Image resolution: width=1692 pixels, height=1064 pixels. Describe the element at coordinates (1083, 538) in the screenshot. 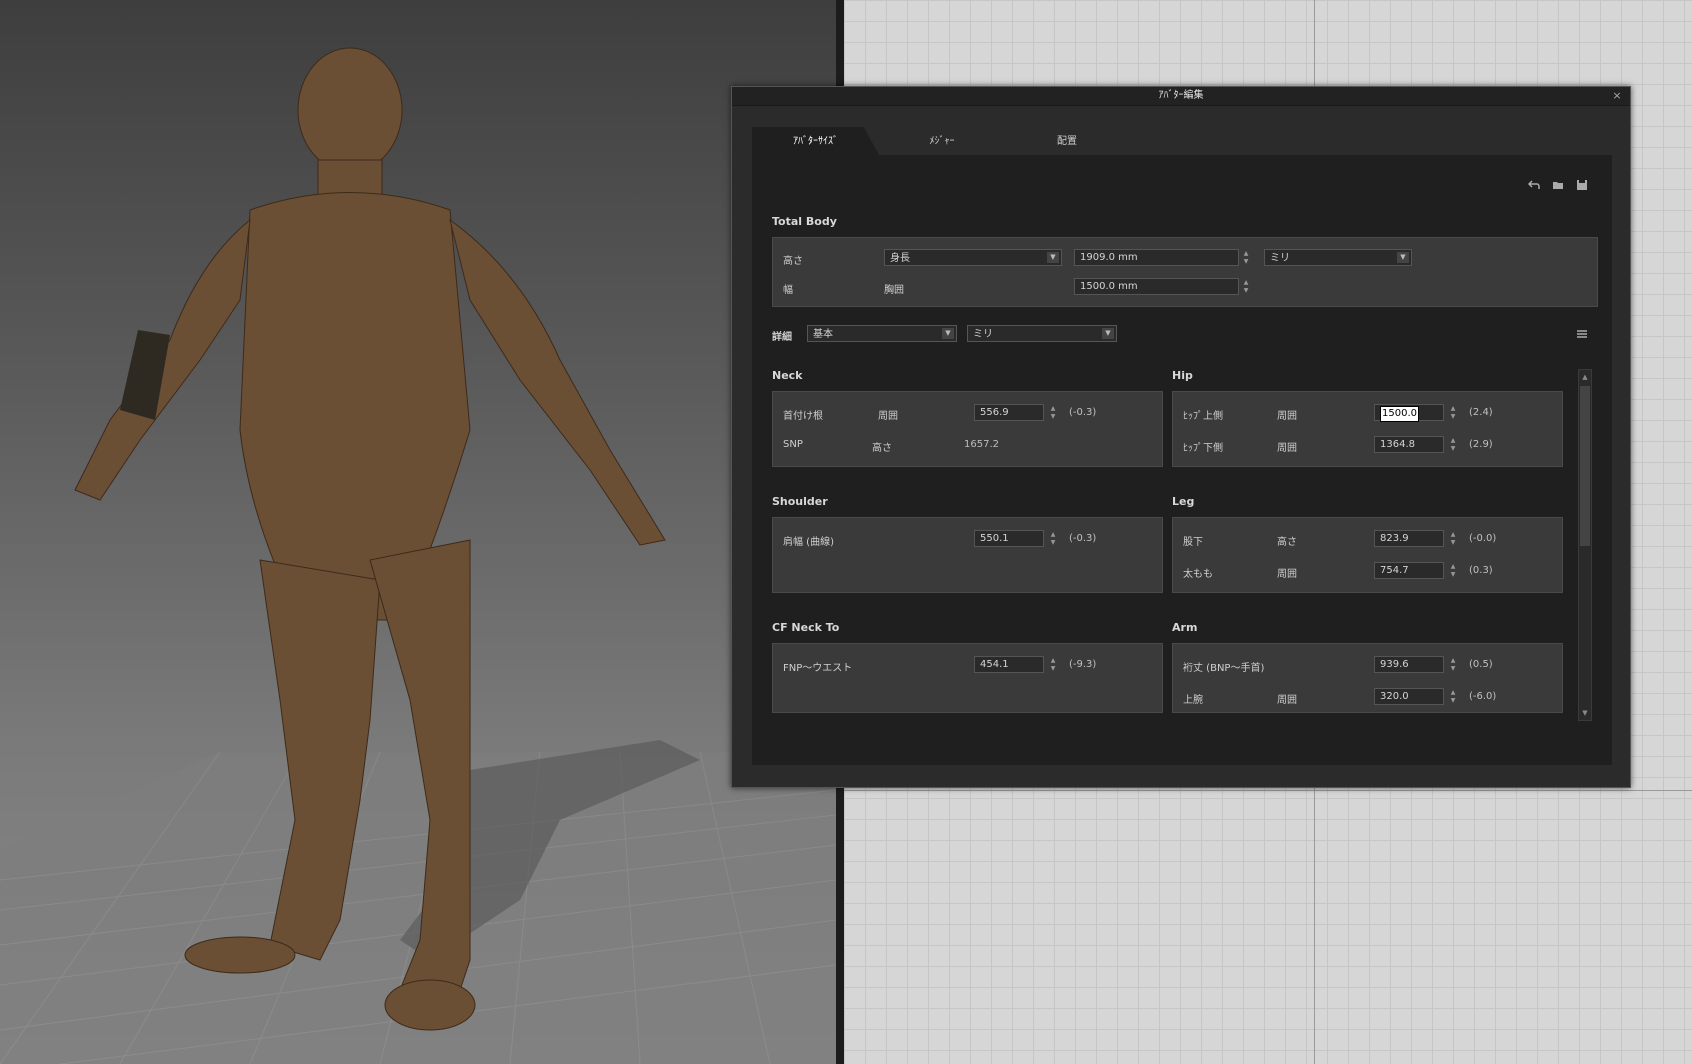

I see `shoulder-row1-delta: (-0.3)` at that location.